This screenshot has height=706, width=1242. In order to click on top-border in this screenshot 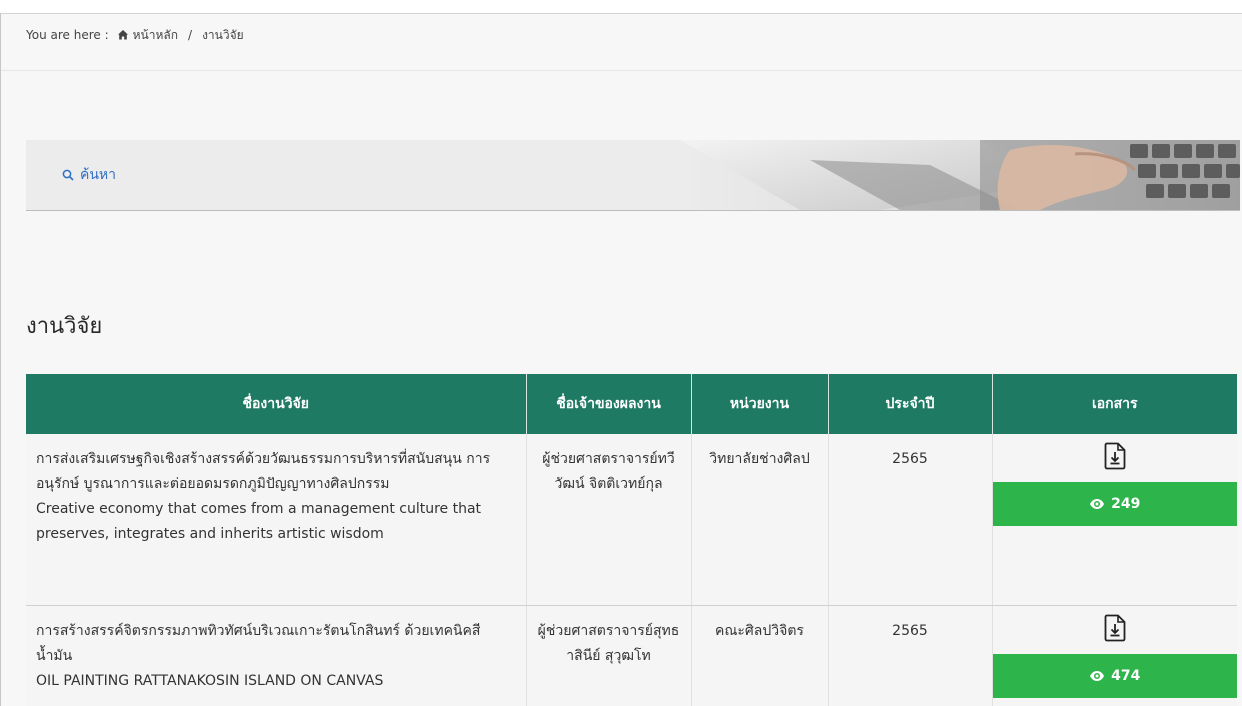, I will do `click(621, 7)`.